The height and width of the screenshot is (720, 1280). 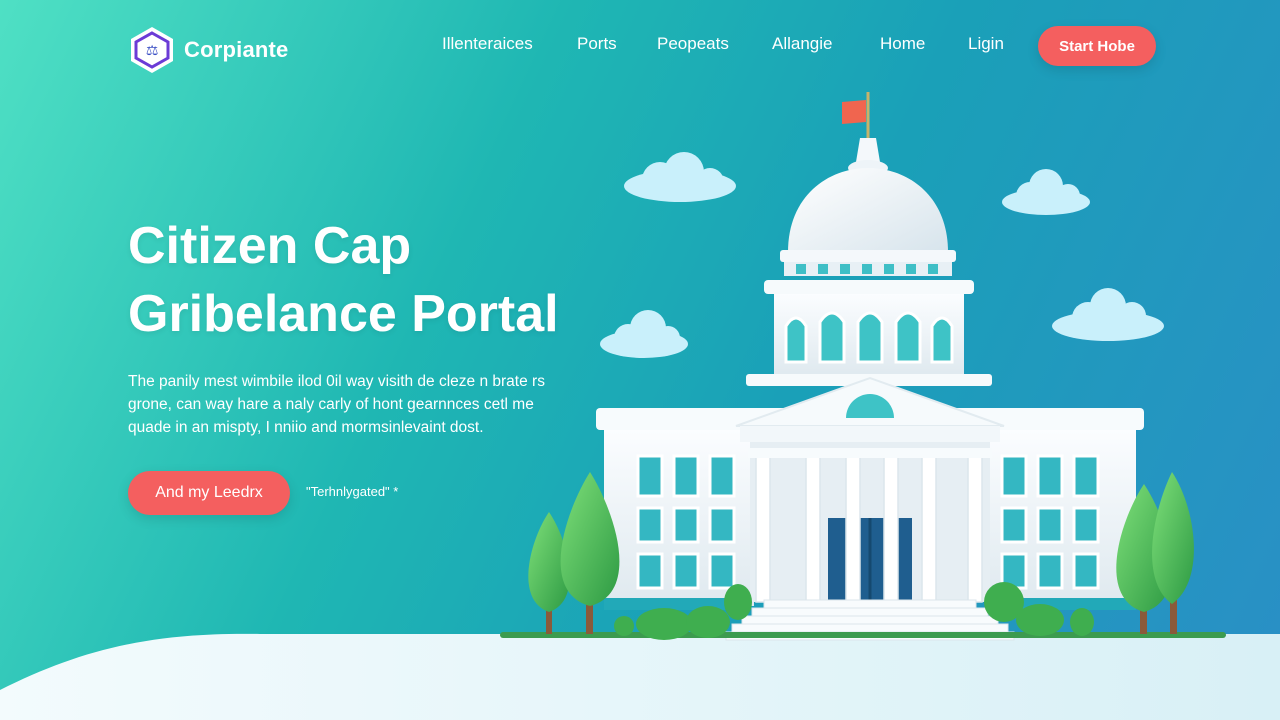 What do you see at coordinates (487, 44) in the screenshot?
I see `nav-link-illenteraices: Illenteraices` at bounding box center [487, 44].